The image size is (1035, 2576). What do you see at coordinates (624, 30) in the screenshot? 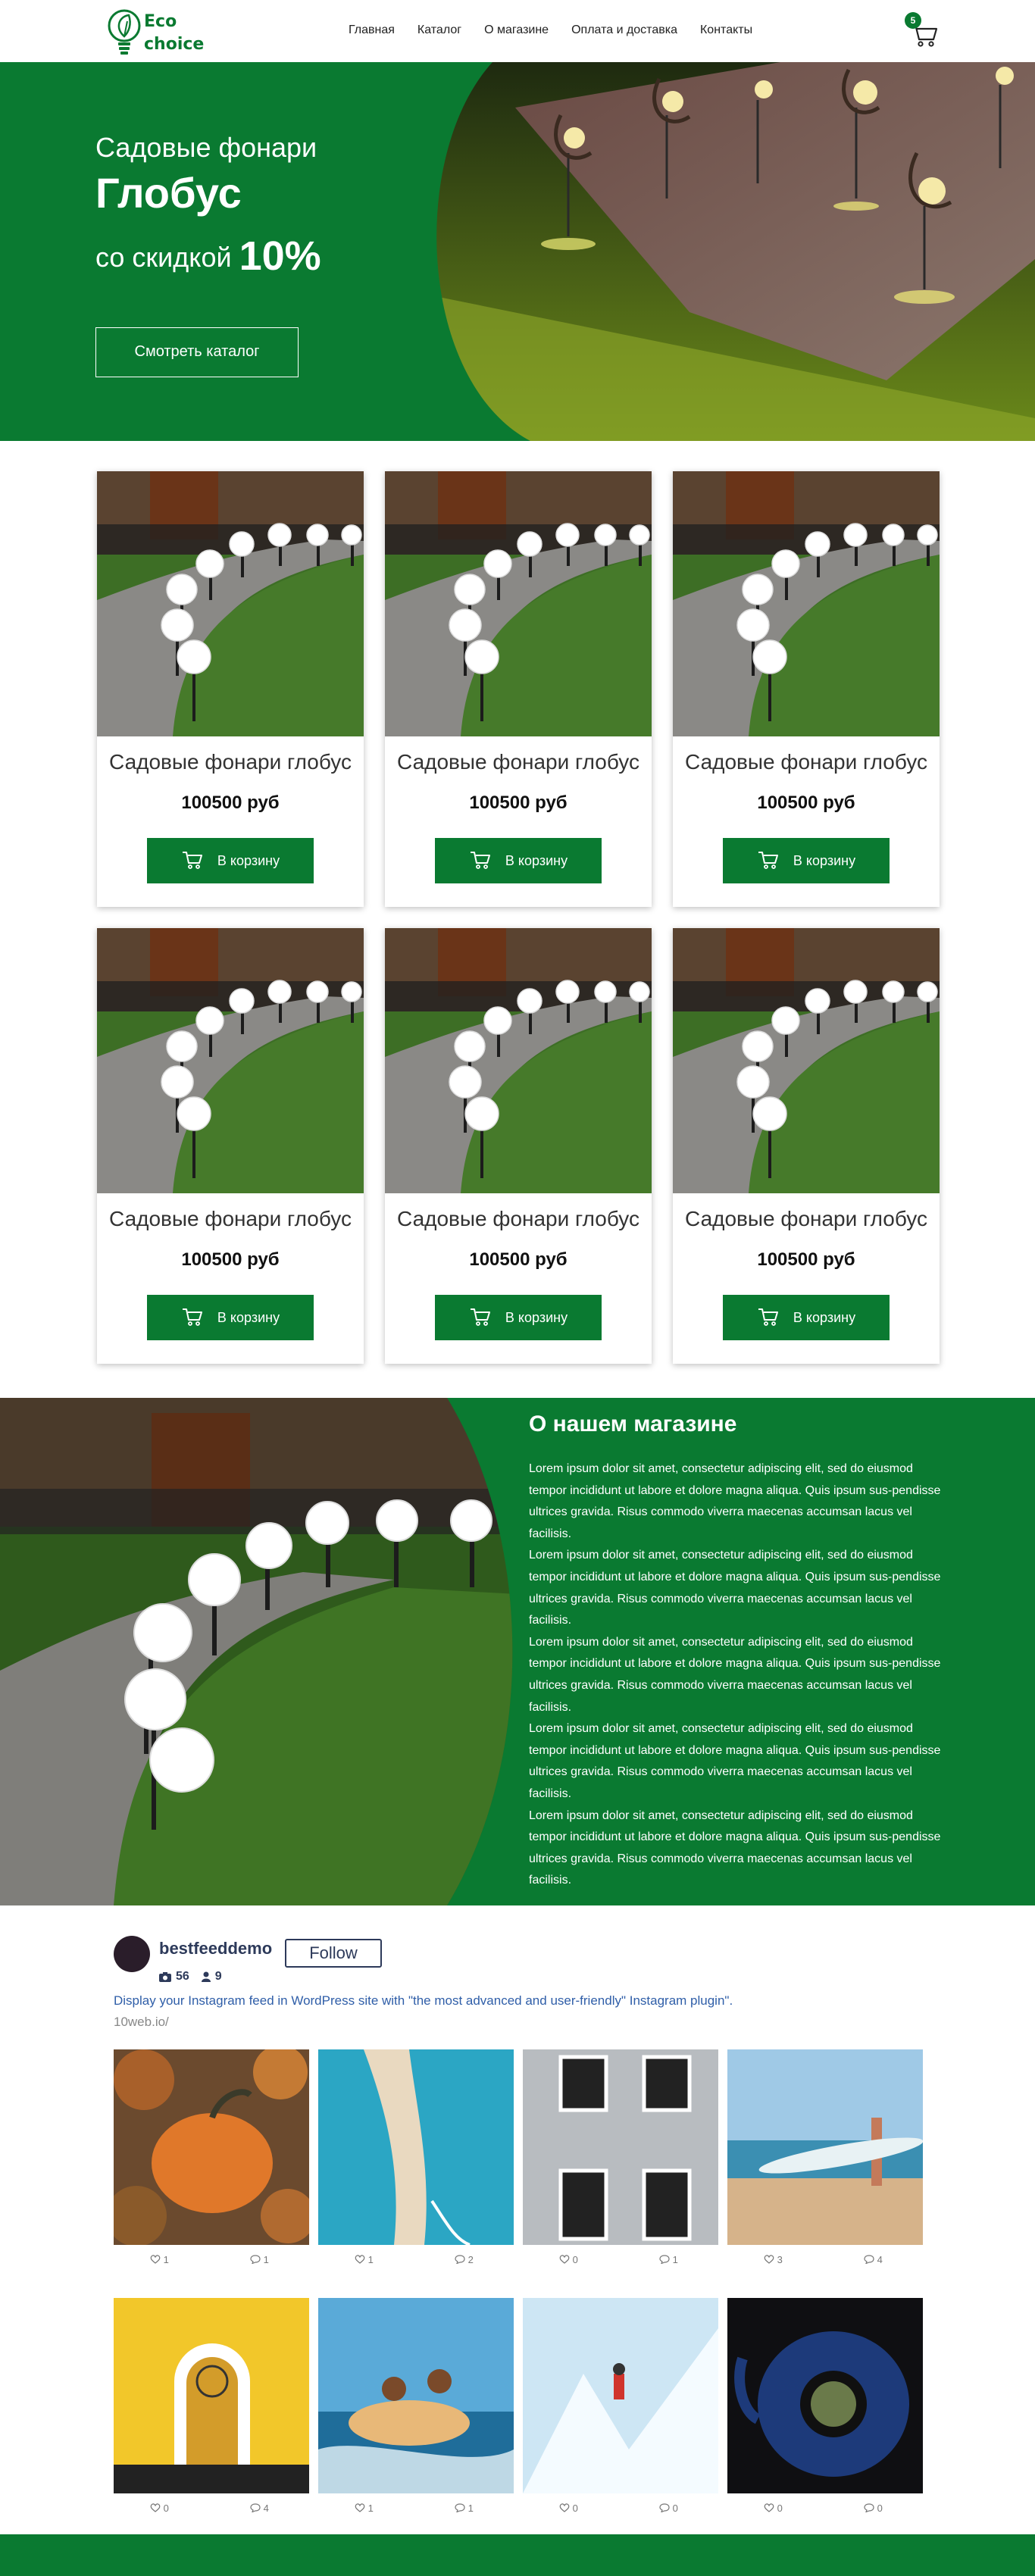
I see `nav-payment-delivery: Оплата и доставка` at bounding box center [624, 30].